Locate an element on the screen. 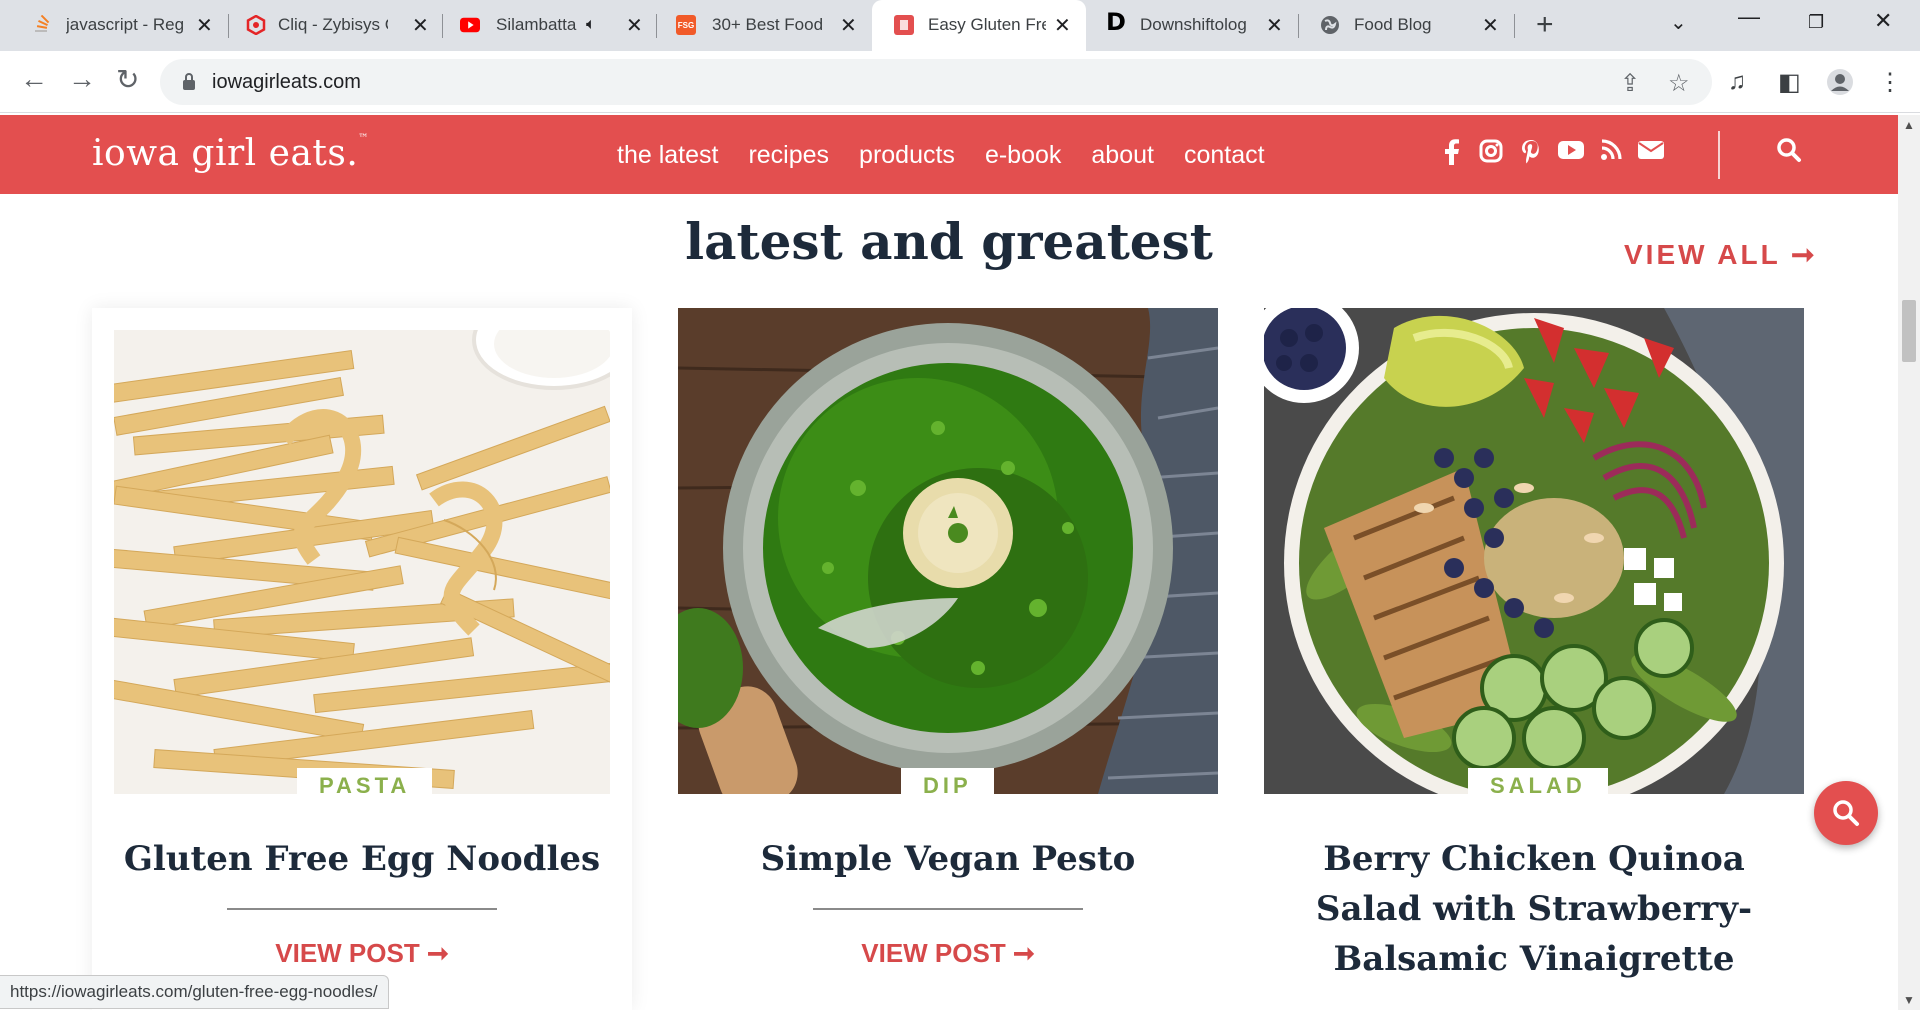 Image resolution: width=1920 pixels, height=1010 pixels. browser-tab: FSG 30+ Best Food ✕ is located at coordinates (766, 25).